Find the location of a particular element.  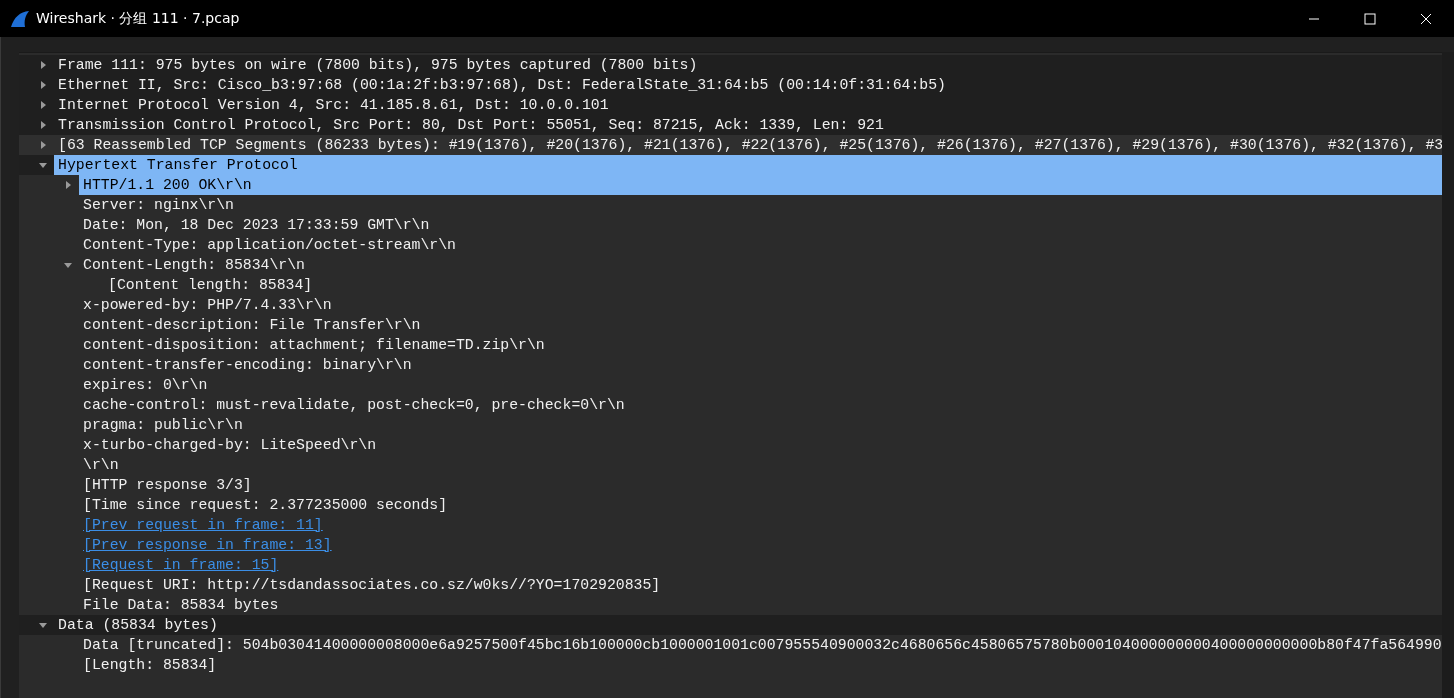

scrollbar is located at coordinates (1448, 375).